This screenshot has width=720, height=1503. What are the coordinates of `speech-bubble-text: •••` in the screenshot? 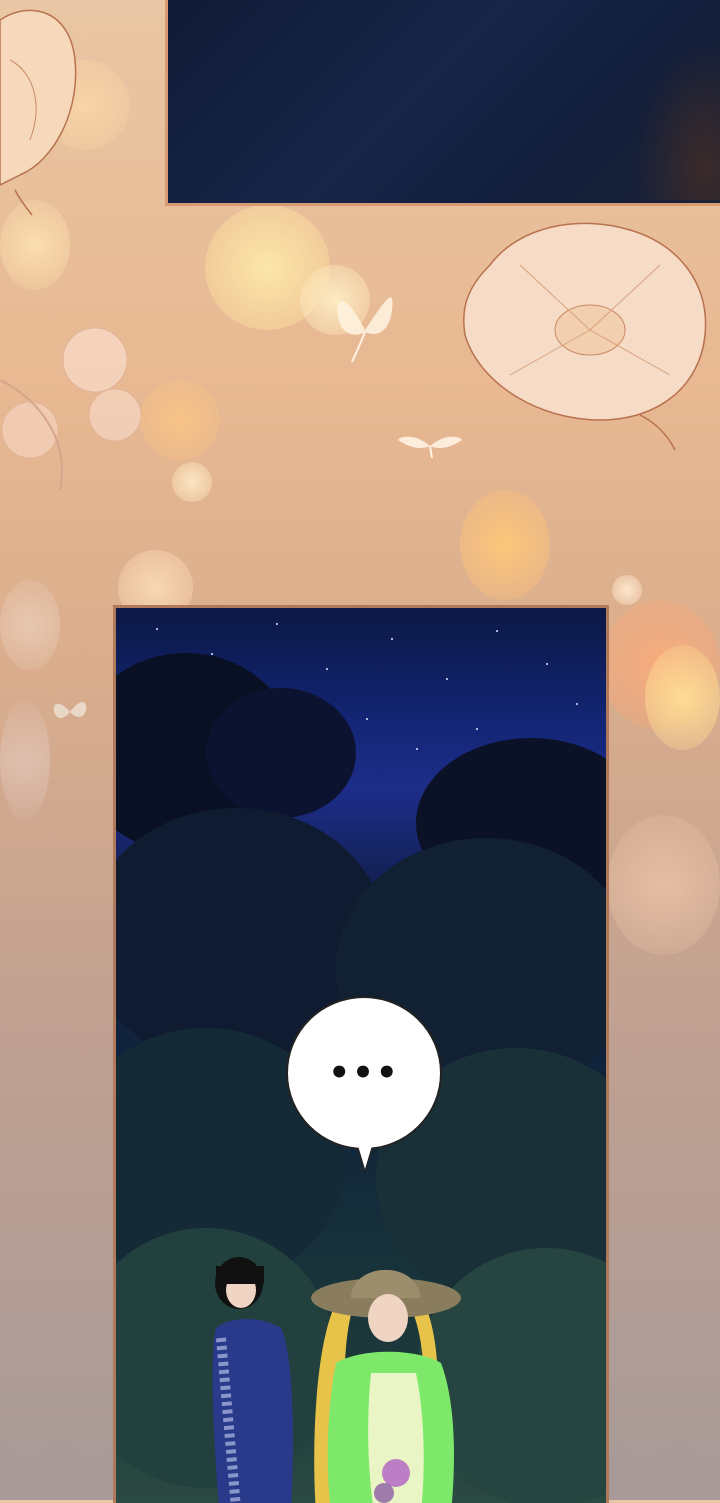 It's located at (364, 1073).